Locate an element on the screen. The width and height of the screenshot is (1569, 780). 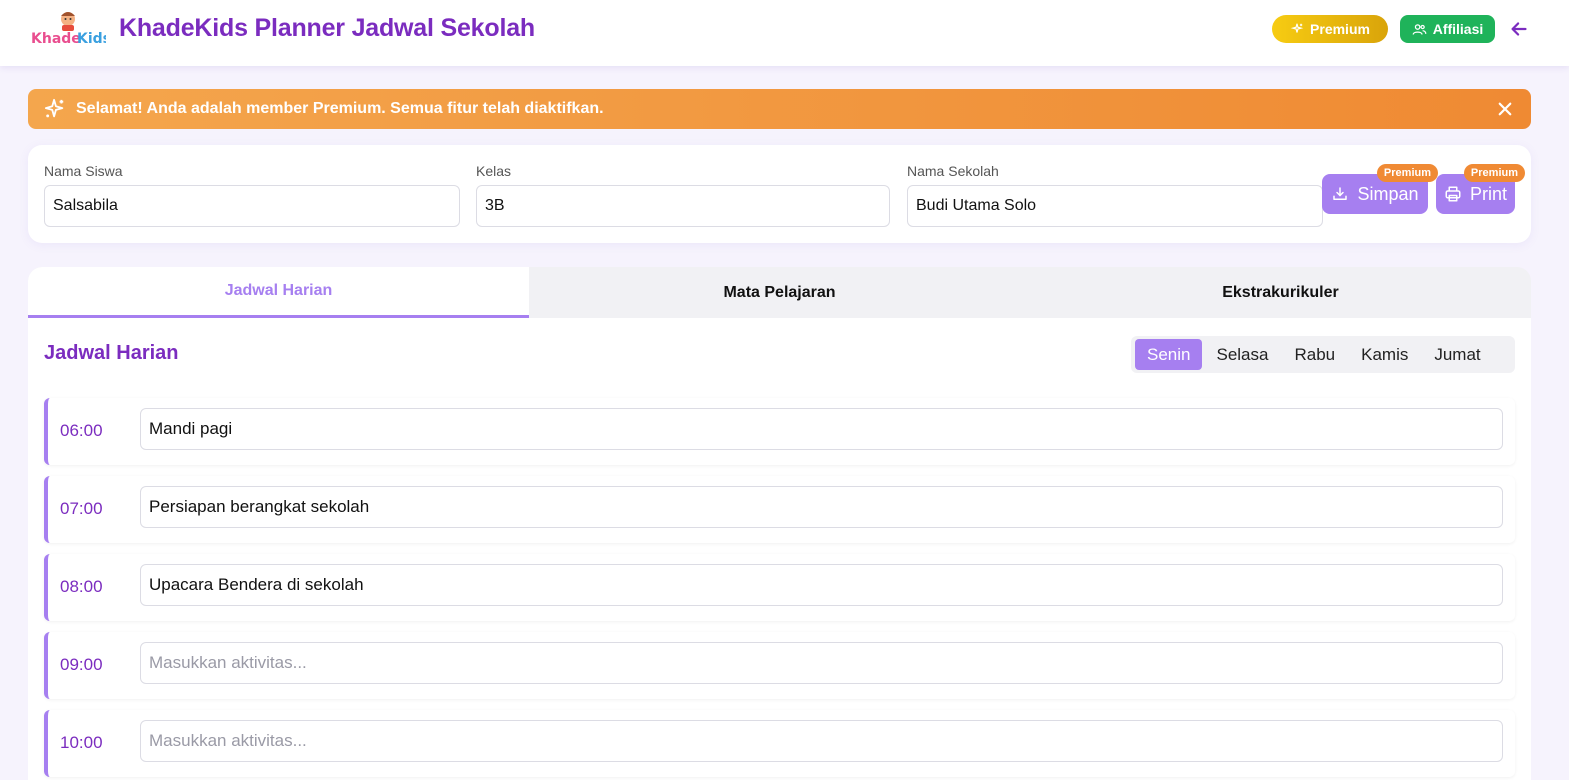
simpan-label: Simpan is located at coordinates (1388, 193).